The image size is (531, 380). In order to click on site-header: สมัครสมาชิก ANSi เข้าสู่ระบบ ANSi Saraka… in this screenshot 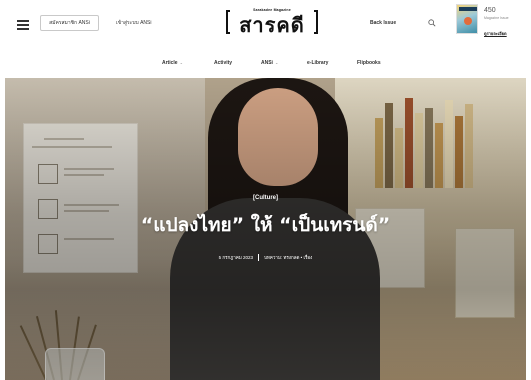, I will do `click(265, 26)`.